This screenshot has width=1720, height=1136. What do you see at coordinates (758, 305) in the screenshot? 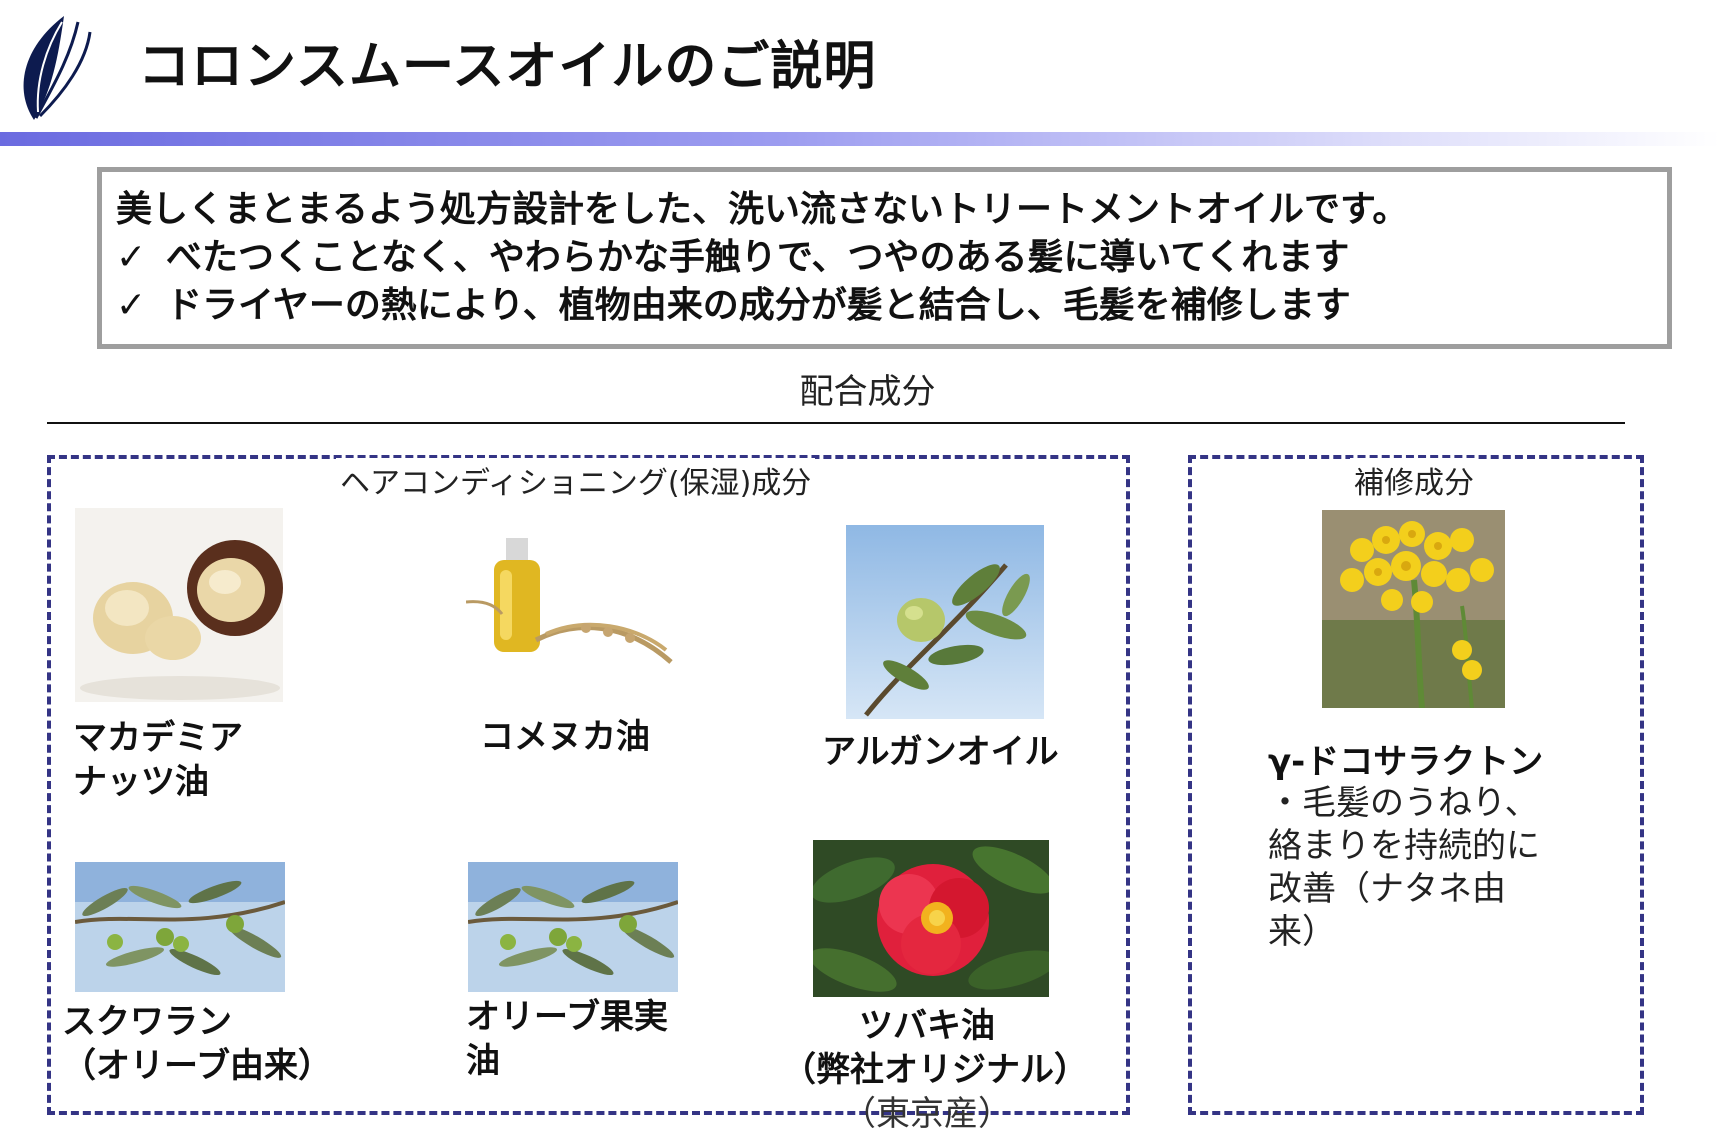
I see `summary-point-text: ドライヤーの熱により、植物由来の成分が髪と結合し、毛髪を補修します` at bounding box center [758, 305].